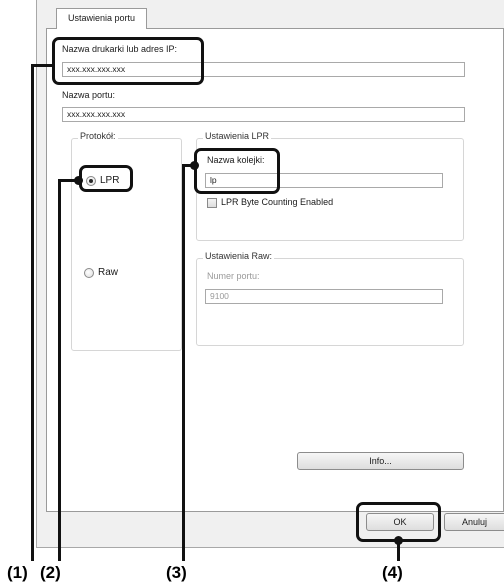  Describe the element at coordinates (212, 203) in the screenshot. I see `byte-counting-checkbox` at that location.